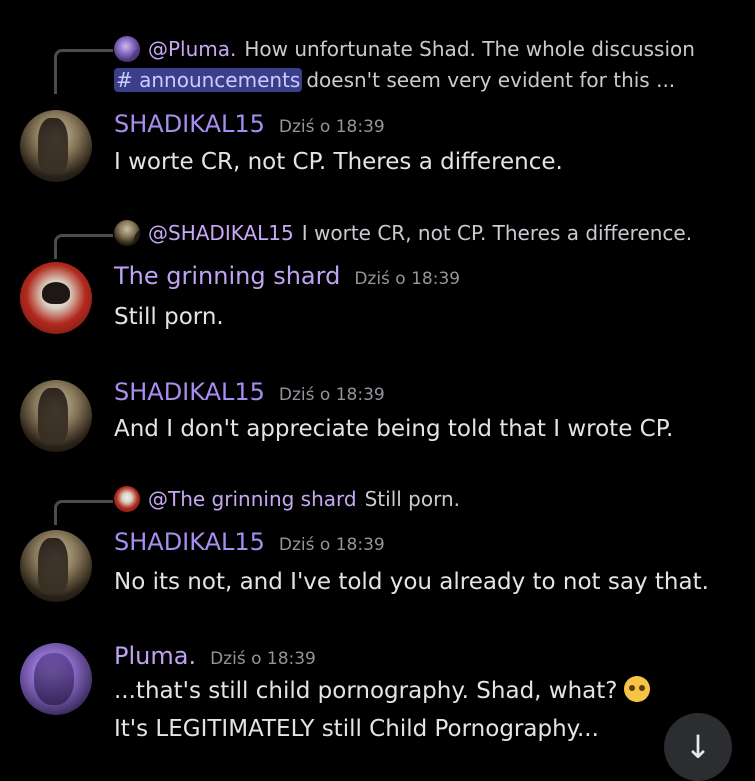 The width and height of the screenshot is (755, 781). I want to click on reply-text: I worte CR, not CP. Theres a difference., so click(497, 233).